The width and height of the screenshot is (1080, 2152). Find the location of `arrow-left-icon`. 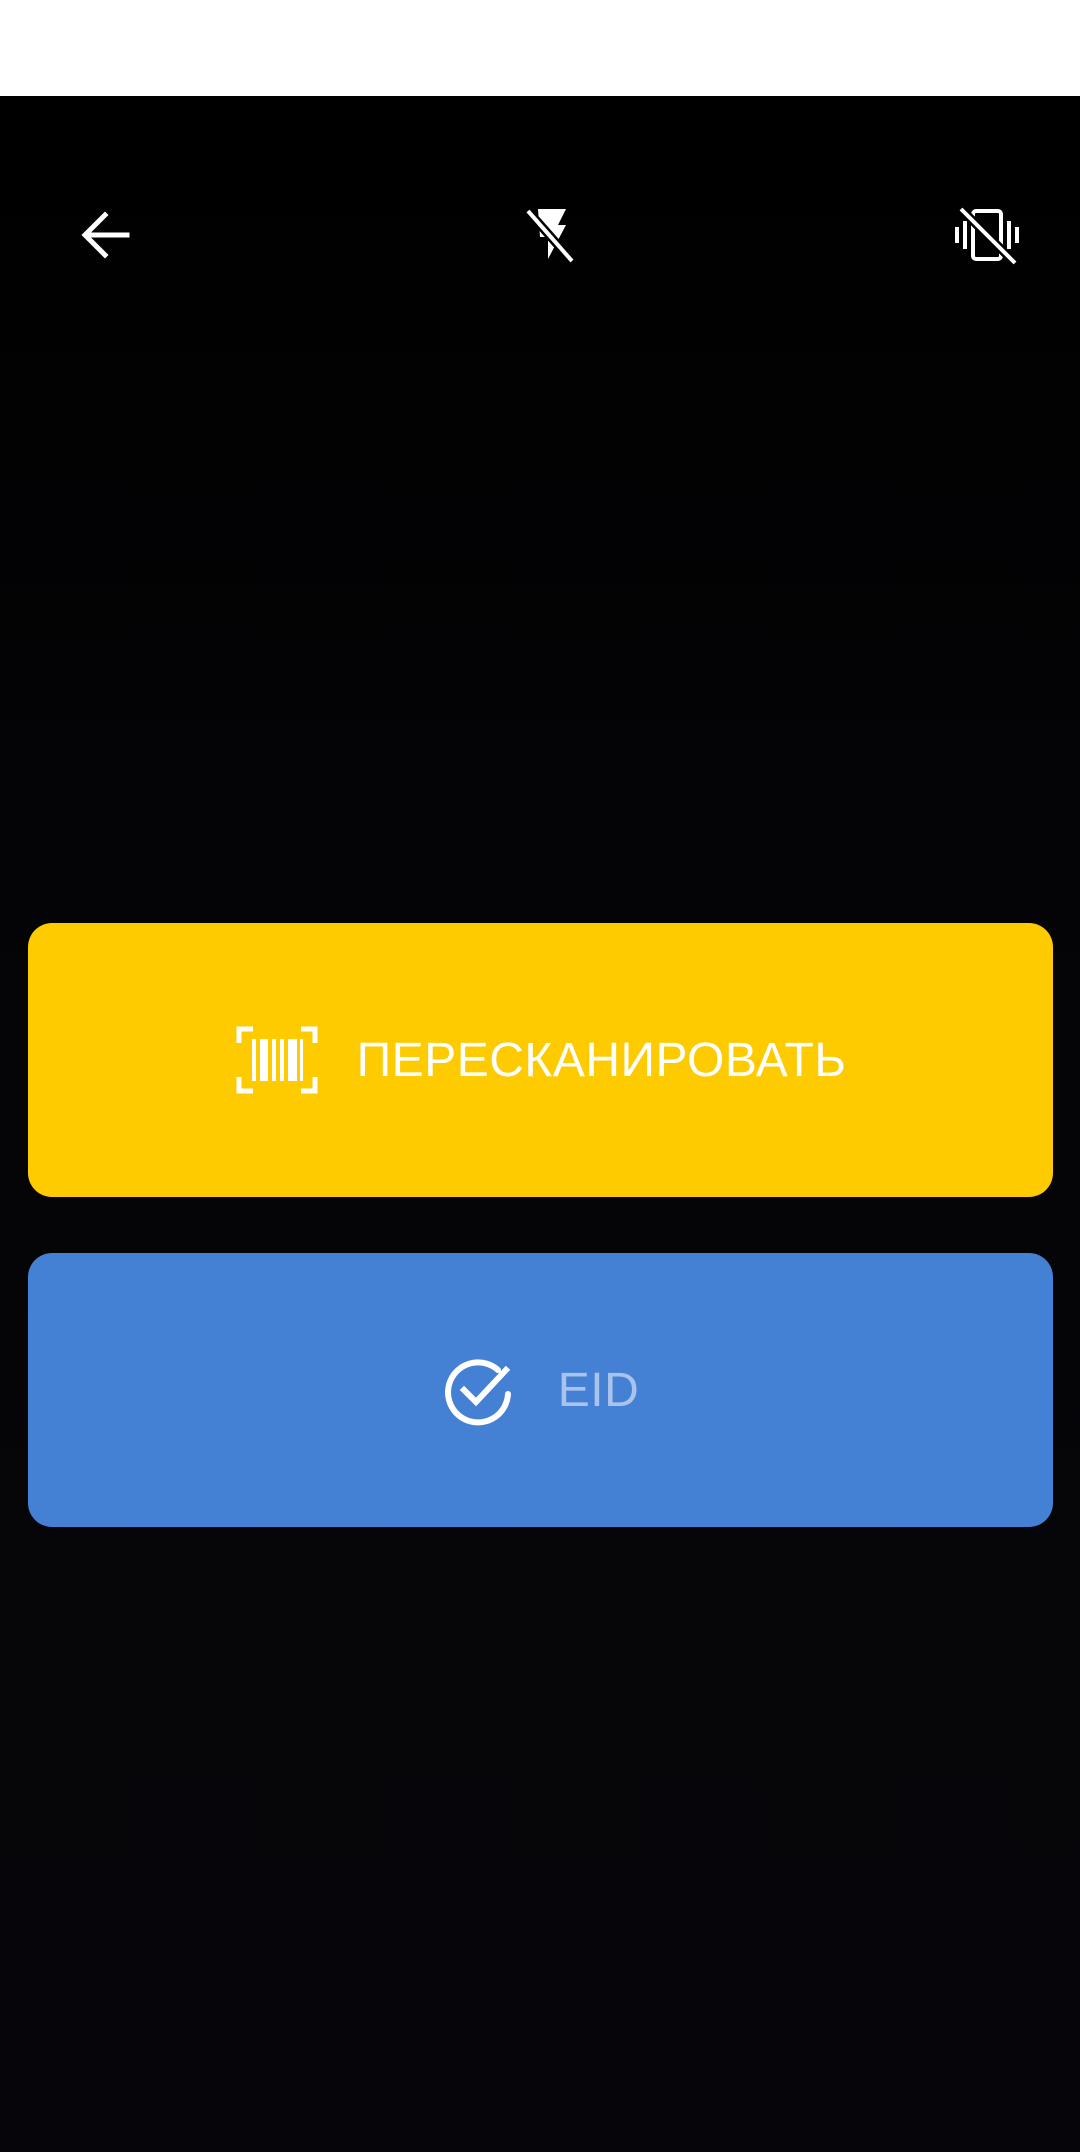

arrow-left-icon is located at coordinates (105, 235).